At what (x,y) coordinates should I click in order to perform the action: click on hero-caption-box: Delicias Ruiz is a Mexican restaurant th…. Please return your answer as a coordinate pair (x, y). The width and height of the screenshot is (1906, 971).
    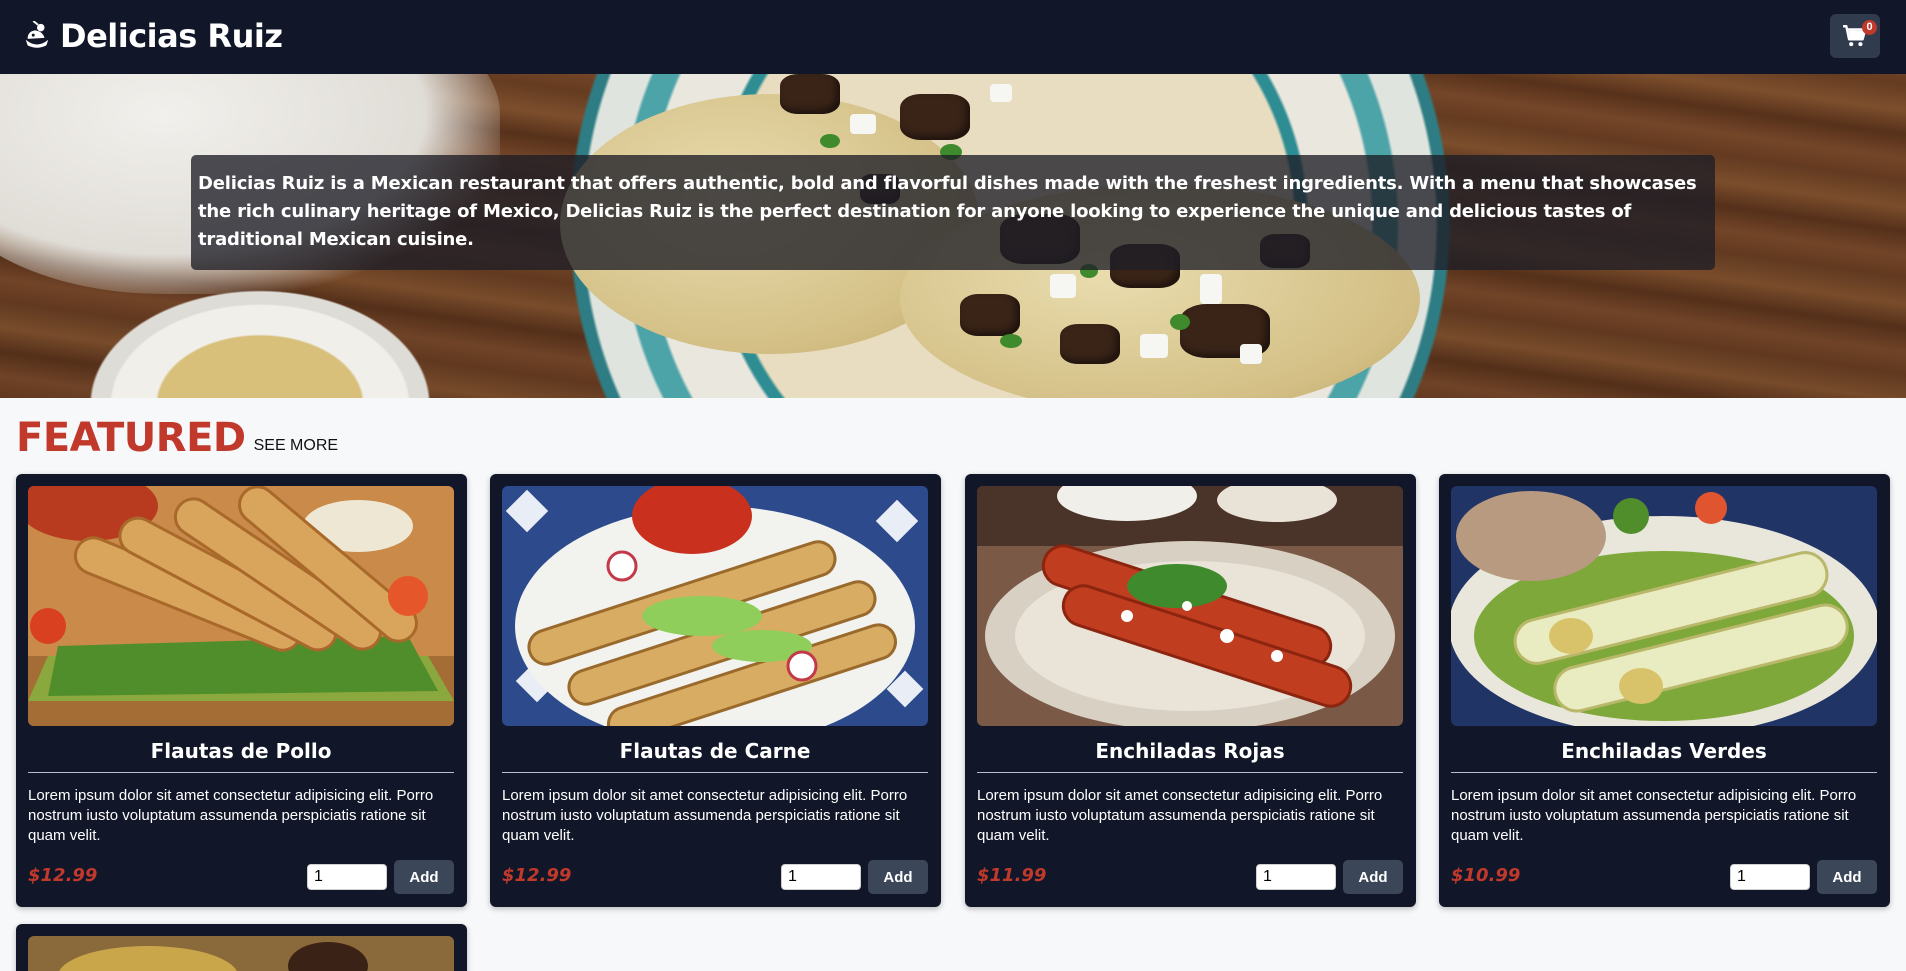
    Looking at the image, I should click on (953, 212).